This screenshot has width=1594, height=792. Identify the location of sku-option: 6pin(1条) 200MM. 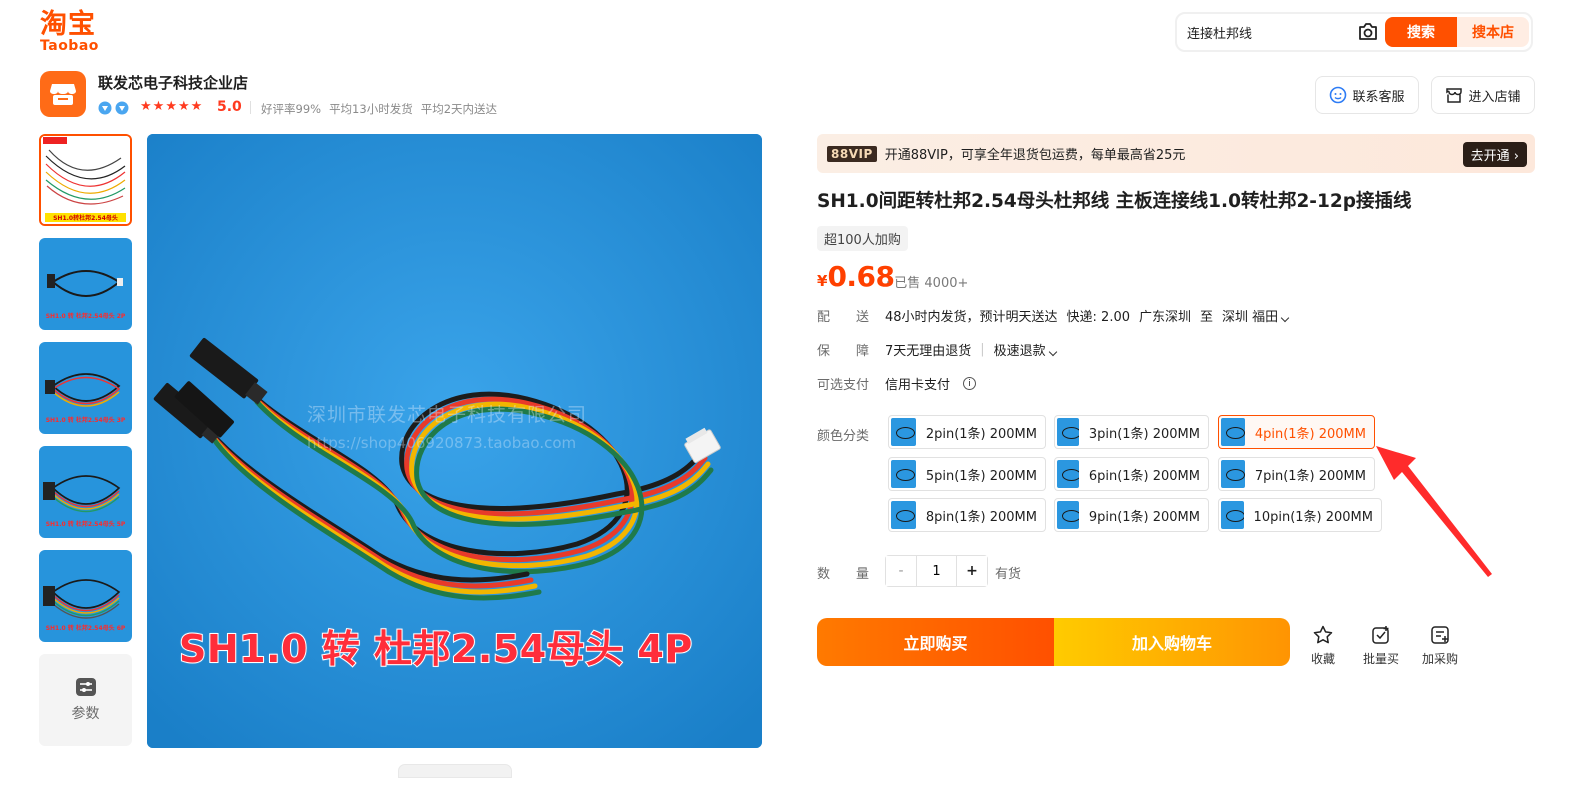
(1131, 474).